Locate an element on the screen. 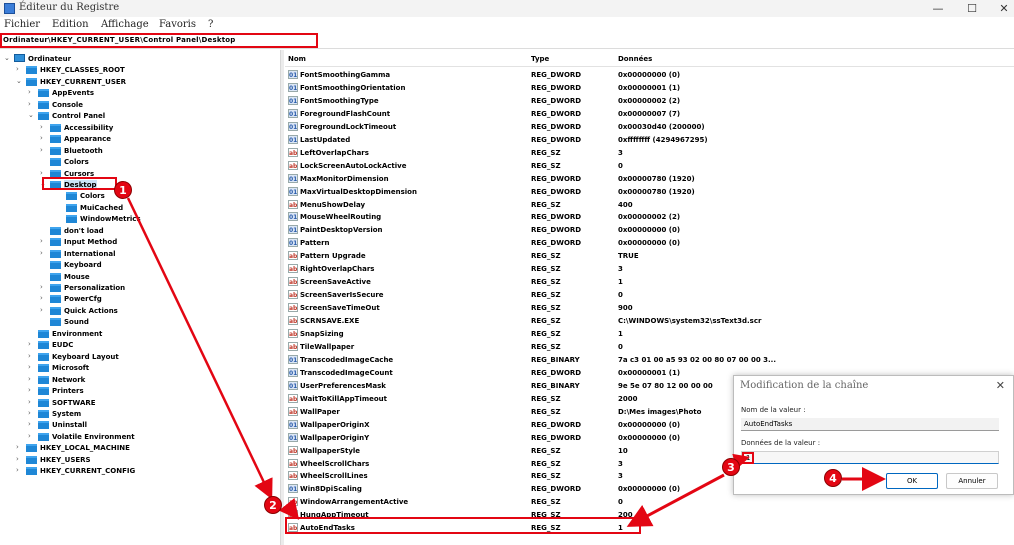  tree-node: Mouse is located at coordinates (139, 276).